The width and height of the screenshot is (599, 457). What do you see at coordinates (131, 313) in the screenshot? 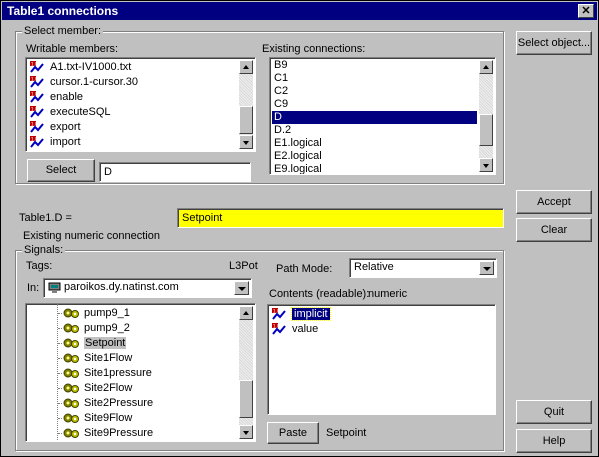
I see `tree-item: pump9_1` at bounding box center [131, 313].